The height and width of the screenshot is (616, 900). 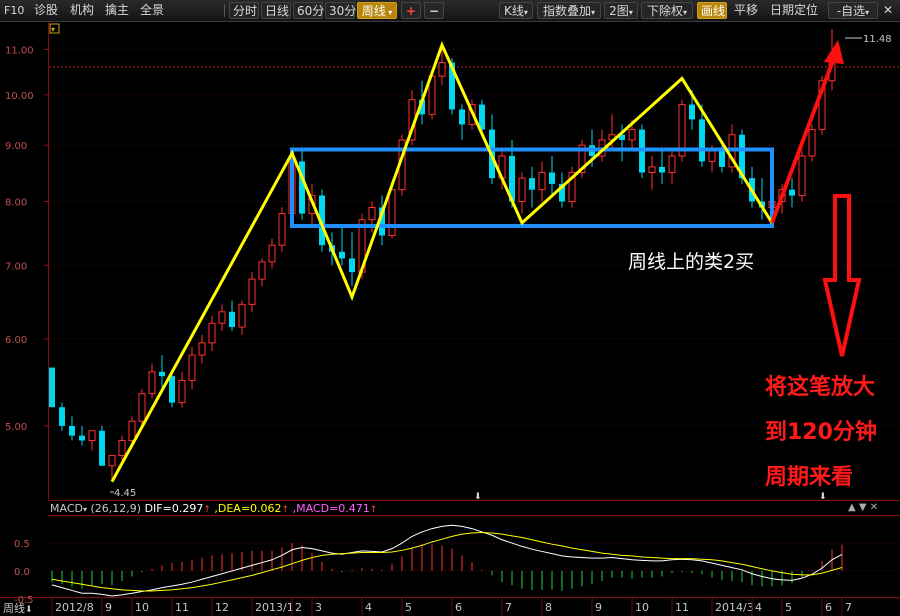 I want to click on x-tick-label: 9, so click(x=598, y=607).